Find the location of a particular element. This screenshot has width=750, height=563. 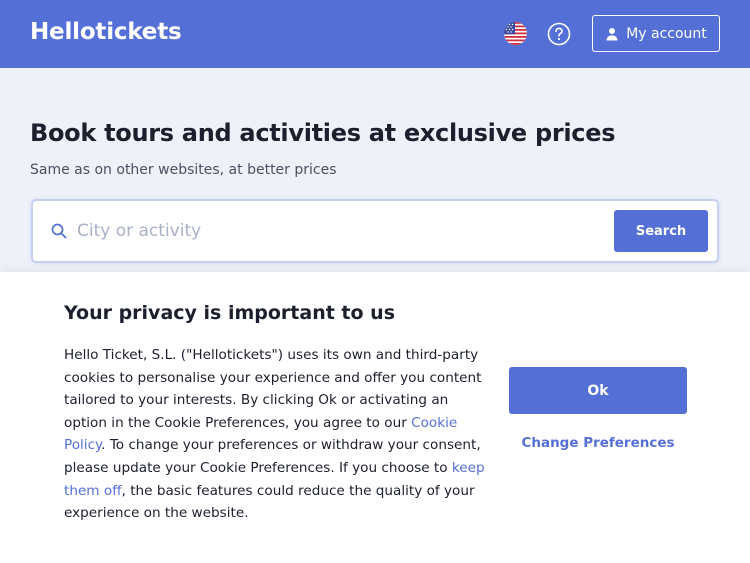

my-account-button: My account is located at coordinates (656, 33).